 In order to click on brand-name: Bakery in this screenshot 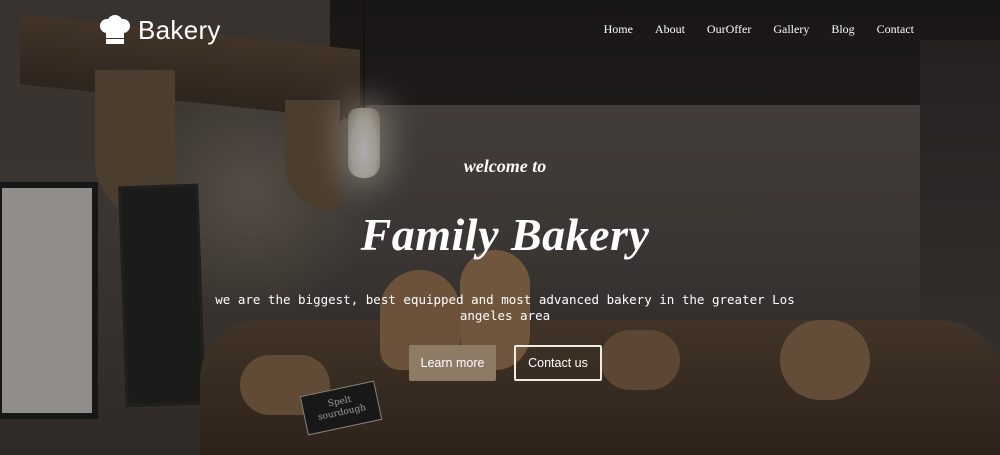, I will do `click(179, 29)`.